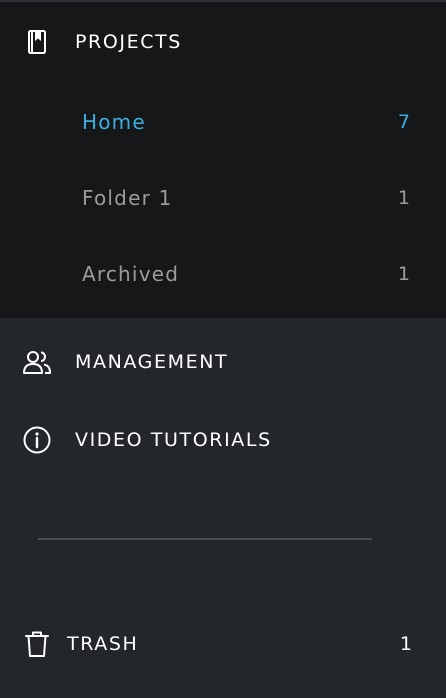 This screenshot has width=446, height=698. I want to click on divider, so click(205, 539).